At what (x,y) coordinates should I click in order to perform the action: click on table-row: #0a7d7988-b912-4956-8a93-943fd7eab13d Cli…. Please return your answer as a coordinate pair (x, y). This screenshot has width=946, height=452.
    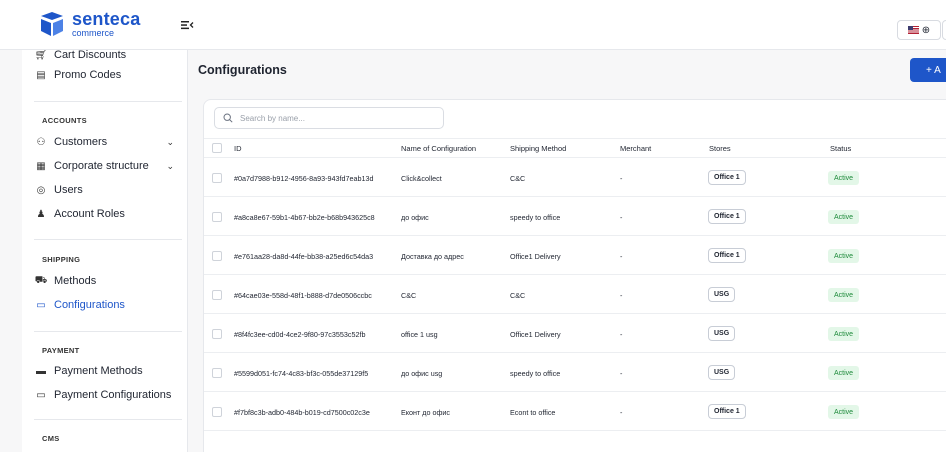
    Looking at the image, I should click on (575, 177).